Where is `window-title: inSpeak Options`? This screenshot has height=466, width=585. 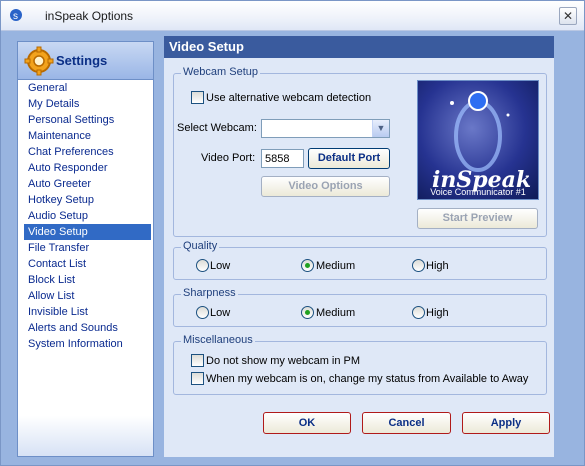 window-title: inSpeak Options is located at coordinates (89, 16).